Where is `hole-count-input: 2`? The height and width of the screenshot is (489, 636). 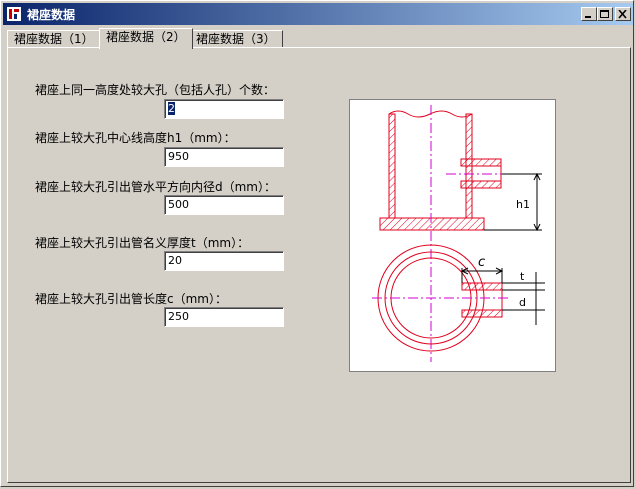
hole-count-input: 2 is located at coordinates (224, 109).